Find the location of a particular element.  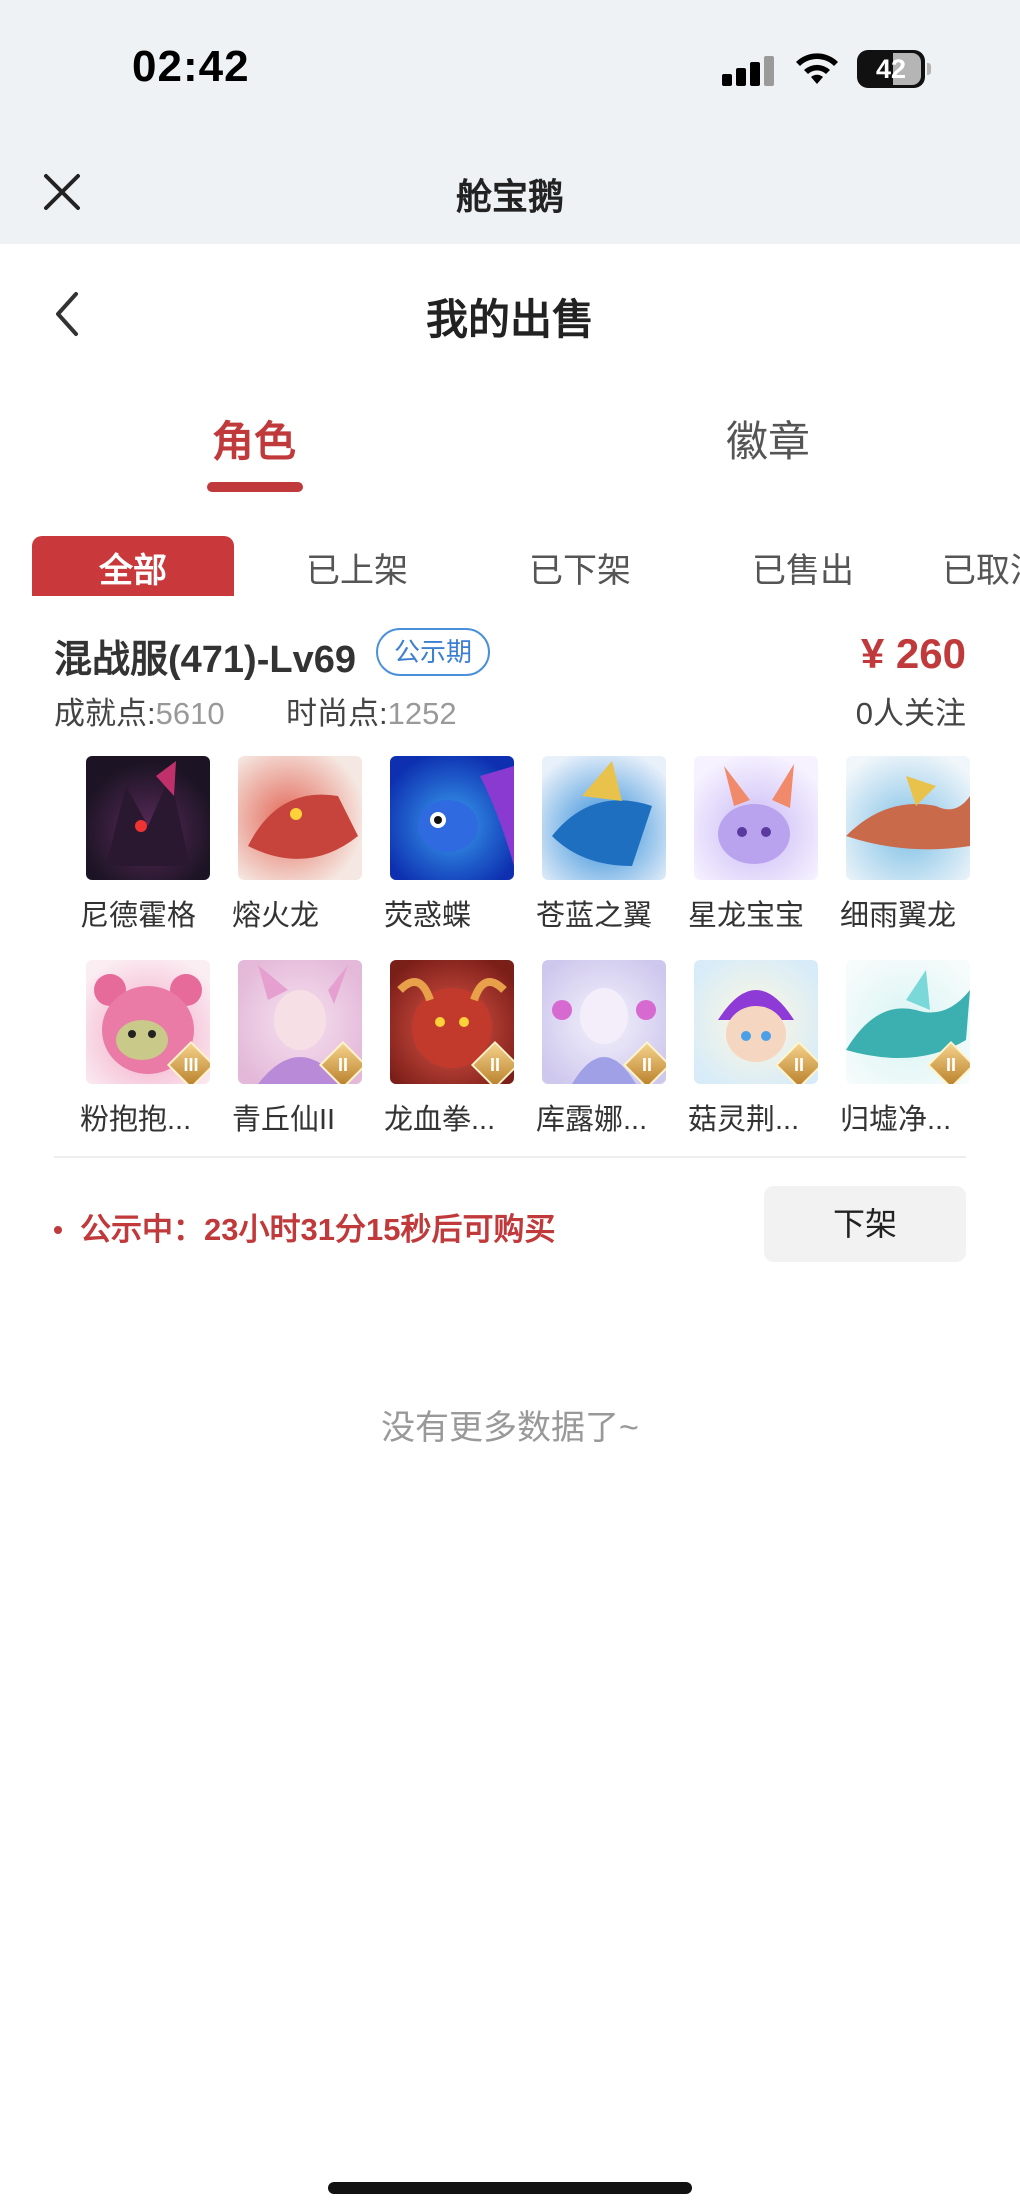

tab-indicator is located at coordinates (255, 487).